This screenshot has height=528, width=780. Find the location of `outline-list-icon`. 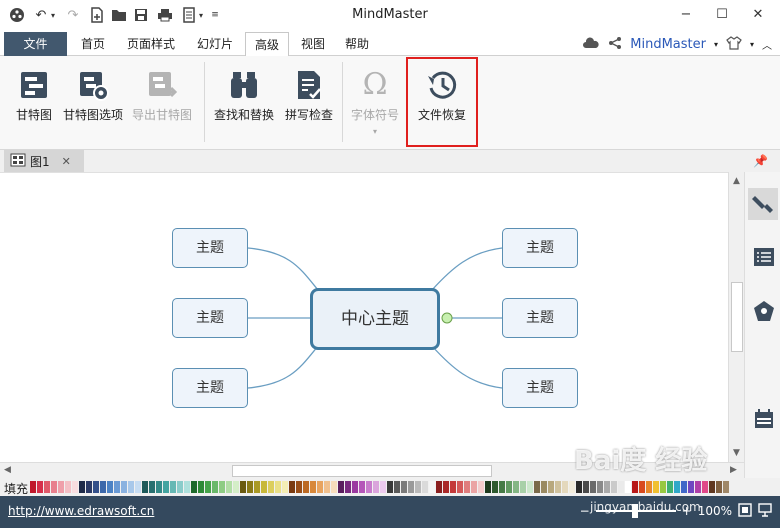

outline-list-icon is located at coordinates (764, 257).